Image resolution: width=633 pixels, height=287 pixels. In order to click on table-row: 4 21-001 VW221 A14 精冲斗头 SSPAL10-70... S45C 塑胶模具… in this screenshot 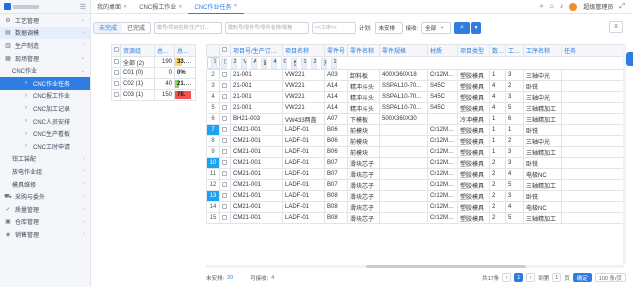, I will do `click(415, 97)`.